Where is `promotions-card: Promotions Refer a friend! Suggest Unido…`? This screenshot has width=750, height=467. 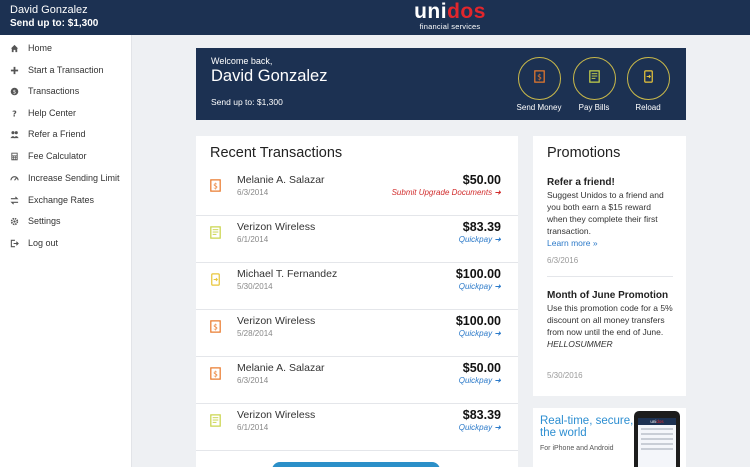
promotions-card: Promotions Refer a friend! Suggest Unido… is located at coordinates (609, 266).